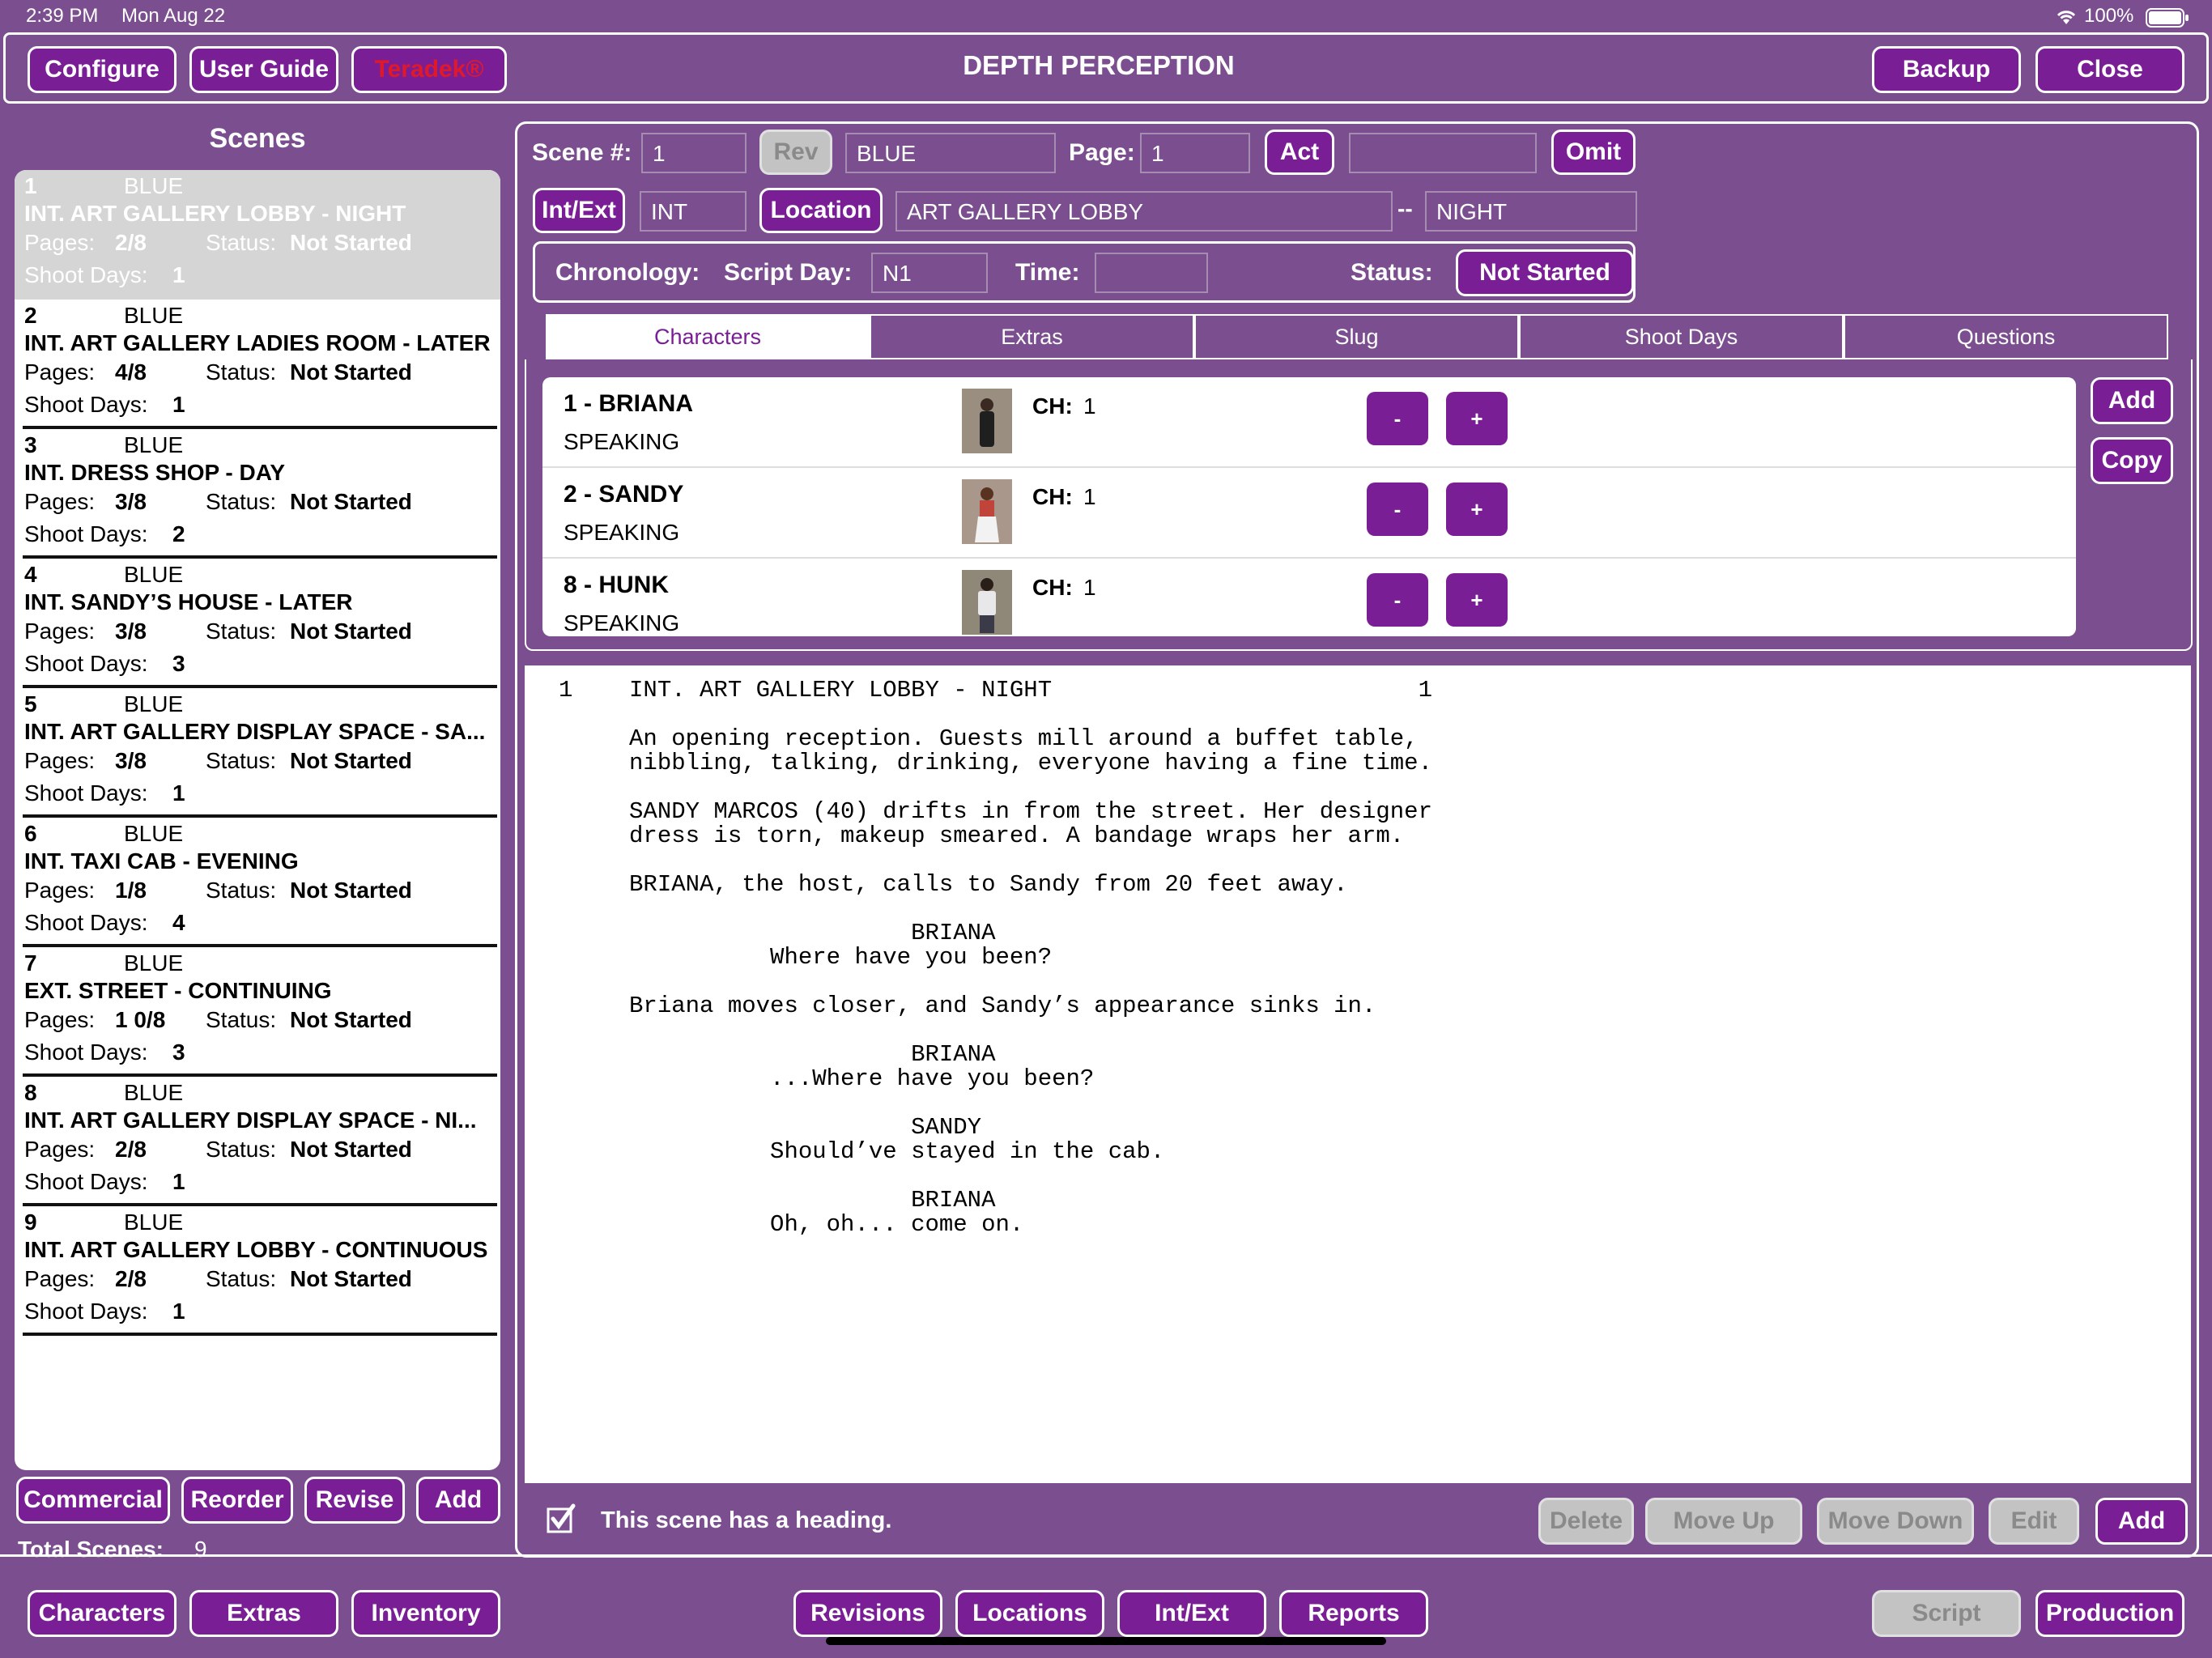 The width and height of the screenshot is (2212, 1658). Describe the element at coordinates (237, 1500) in the screenshot. I see `reorder-button: Reorder` at that location.